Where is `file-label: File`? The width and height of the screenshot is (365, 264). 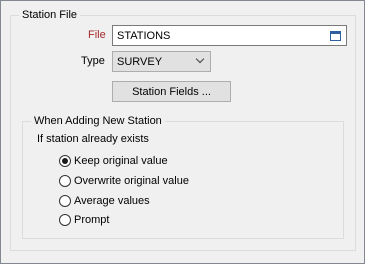
file-label: File is located at coordinates (97, 35).